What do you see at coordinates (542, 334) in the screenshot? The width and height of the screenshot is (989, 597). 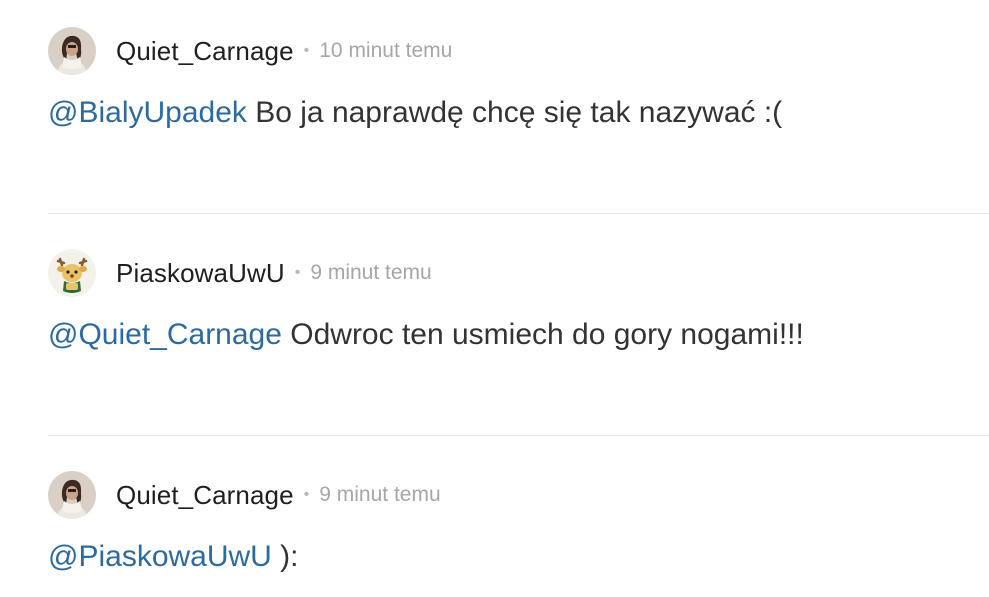 I see `comment-message: Odwroc ten usmiech do gory nogami!!!` at bounding box center [542, 334].